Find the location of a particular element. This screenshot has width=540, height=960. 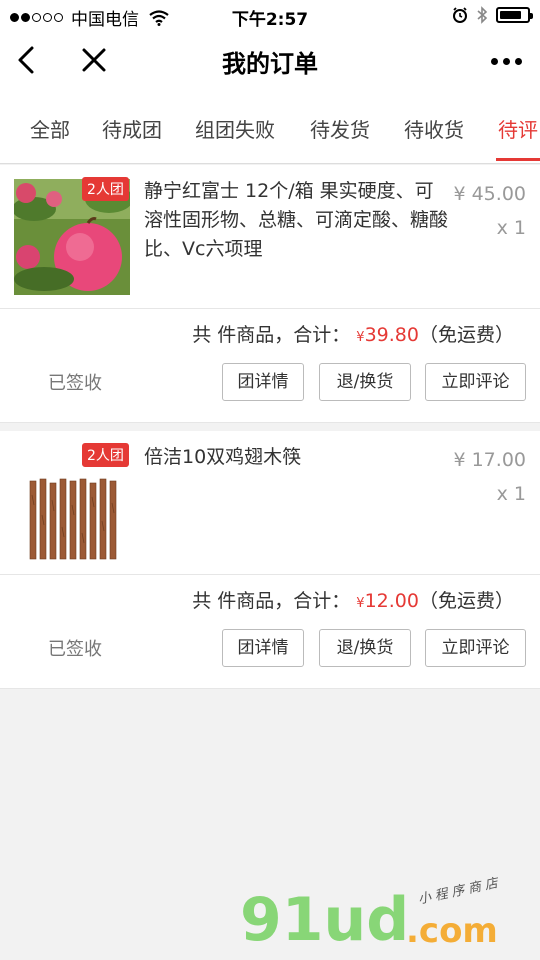

status-right is located at coordinates (492, 15).